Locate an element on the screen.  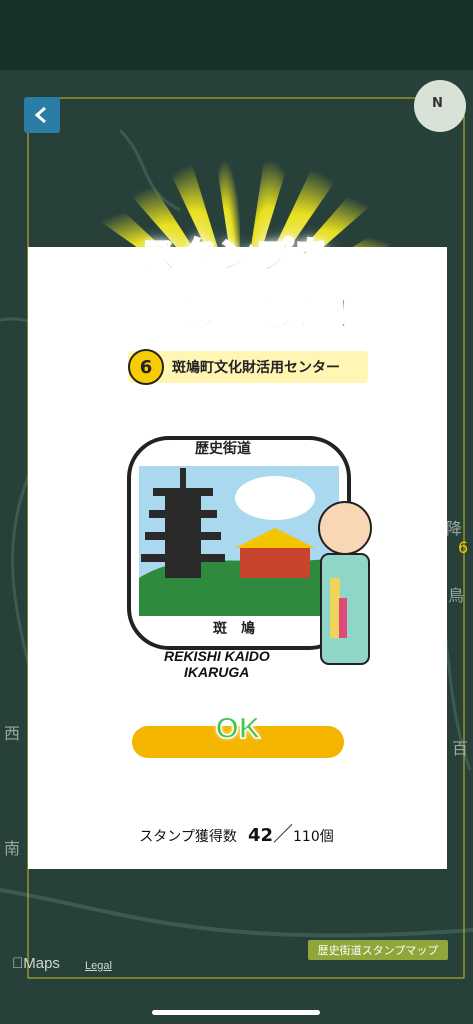
stamp-romaji-line1: REKISHI KAIDO is located at coordinates (217, 656).